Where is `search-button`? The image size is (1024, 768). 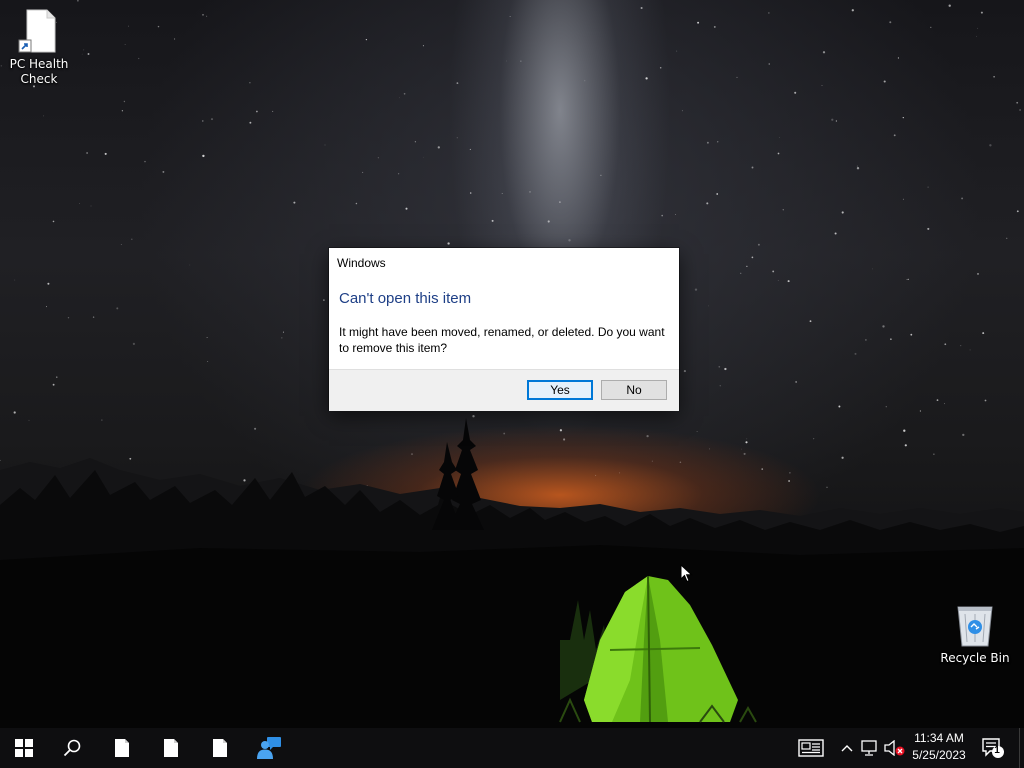
search-button is located at coordinates (72, 748).